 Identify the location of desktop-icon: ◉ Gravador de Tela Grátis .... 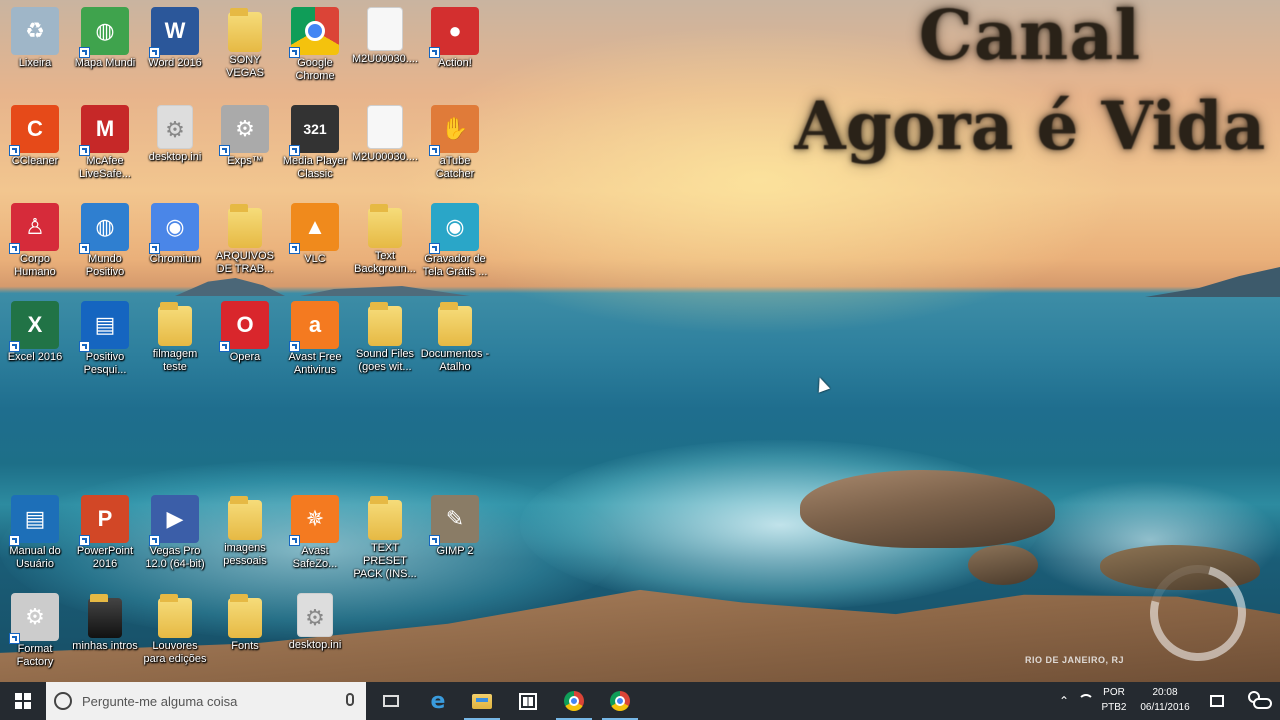
(455, 241).